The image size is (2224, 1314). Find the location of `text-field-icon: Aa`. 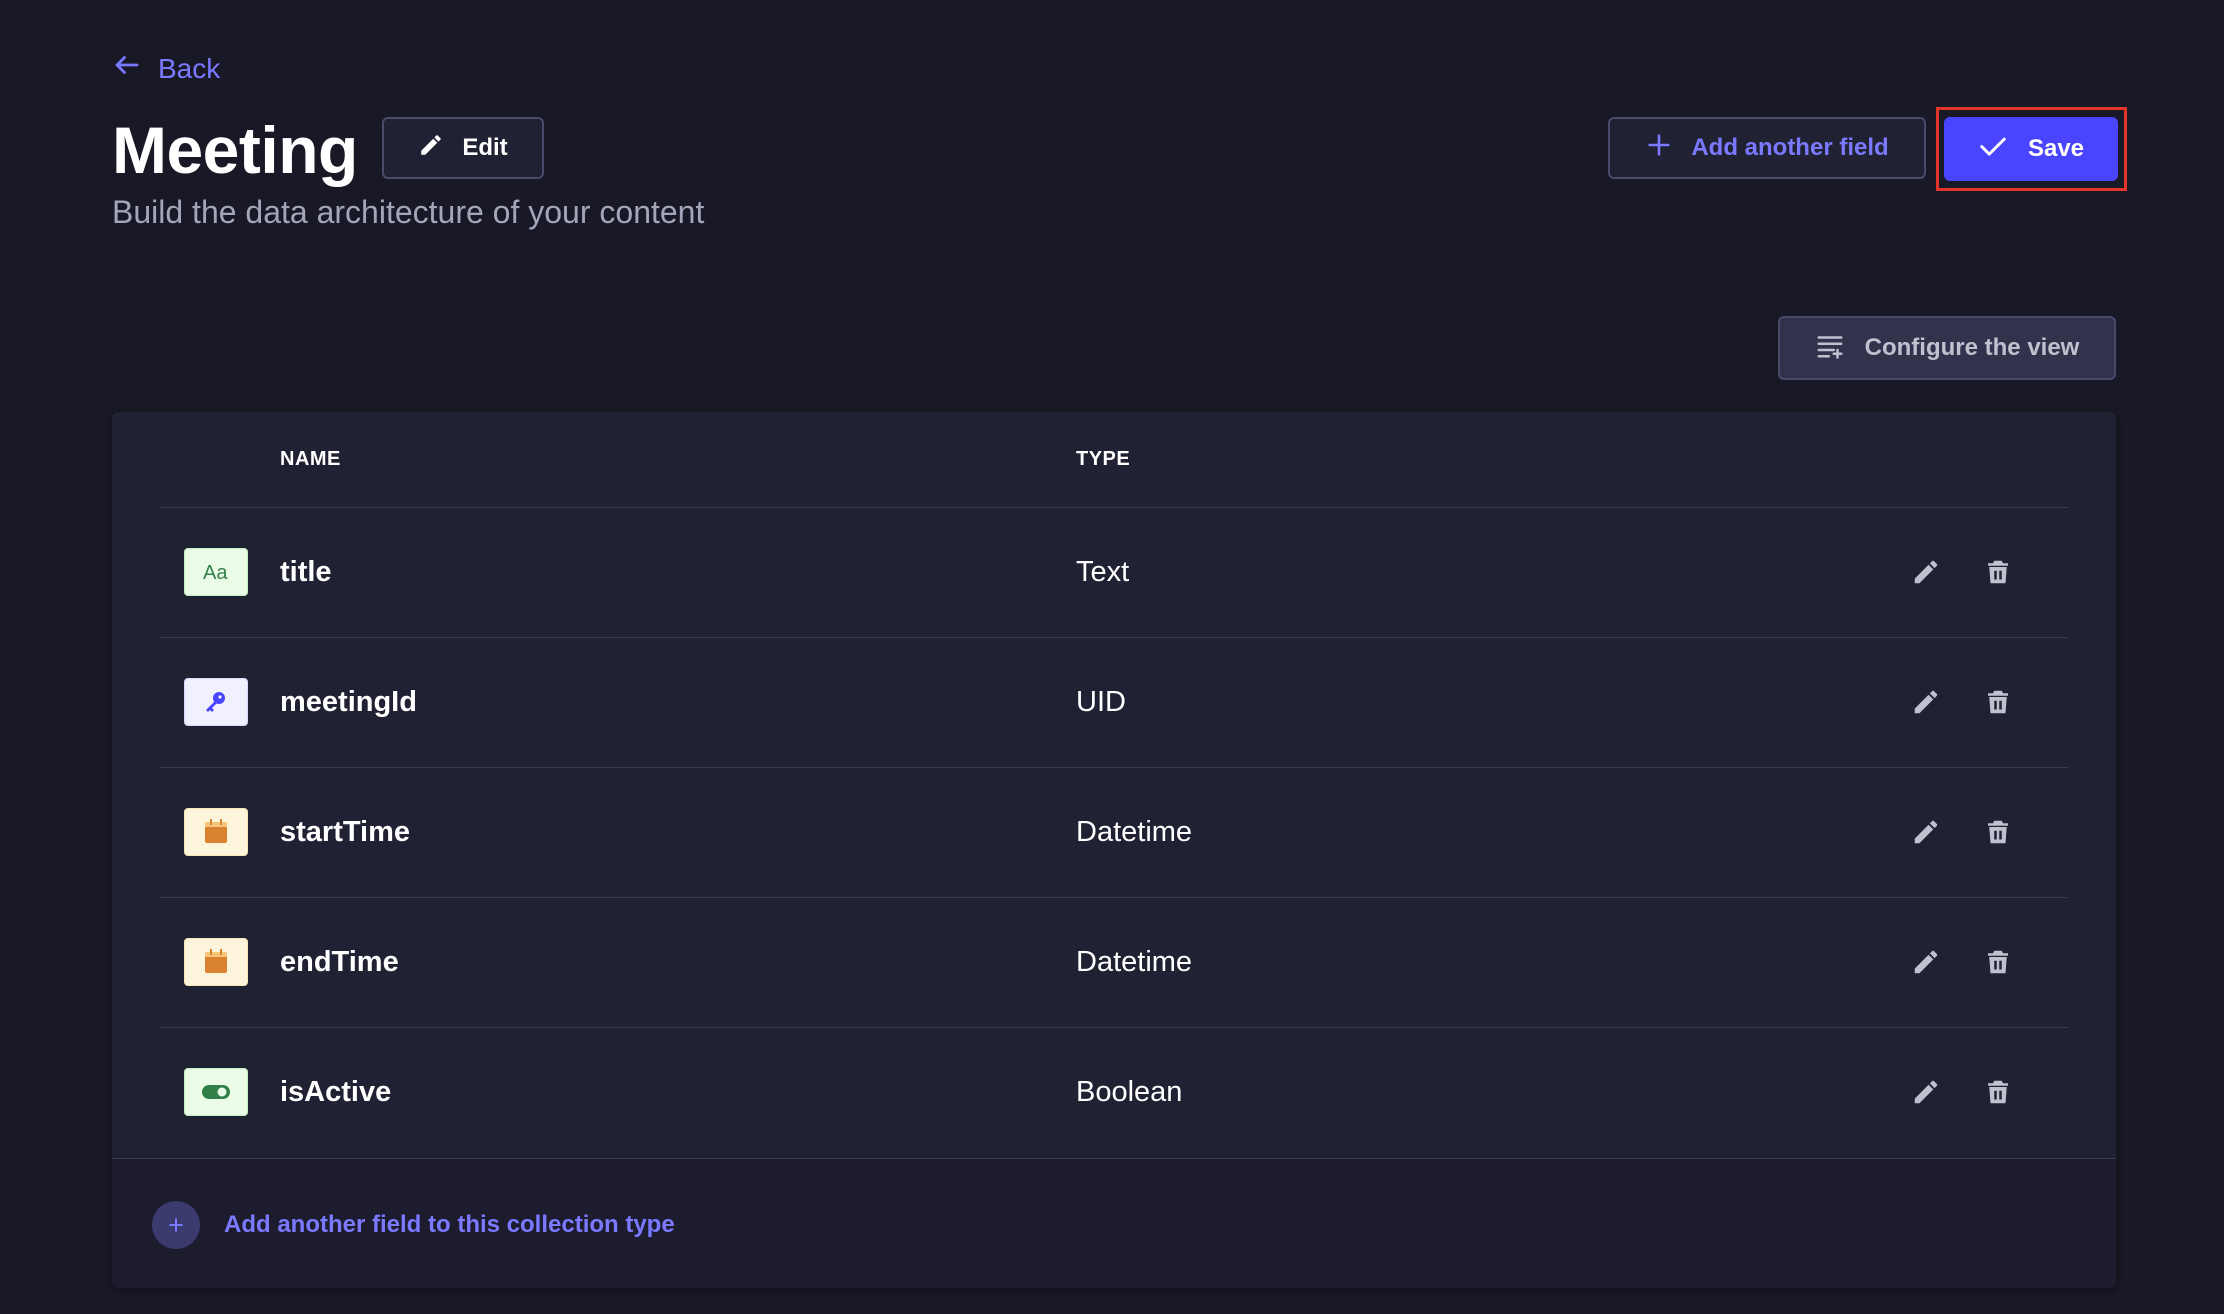

text-field-icon: Aa is located at coordinates (216, 572).